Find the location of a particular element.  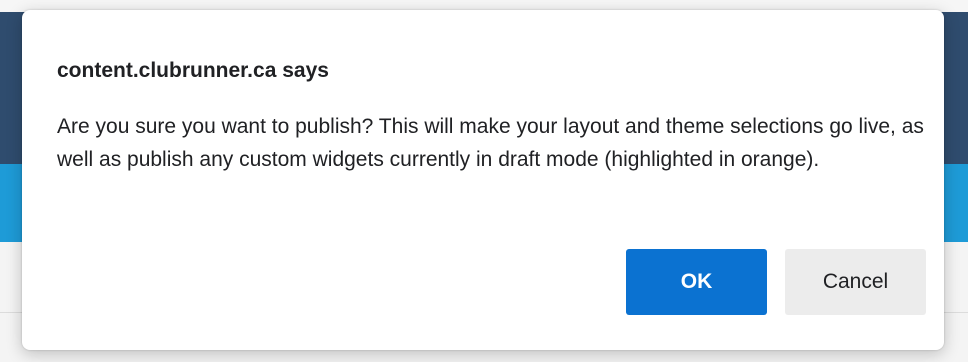

dialog-title: content.clubrunner.ca says is located at coordinates (193, 70).